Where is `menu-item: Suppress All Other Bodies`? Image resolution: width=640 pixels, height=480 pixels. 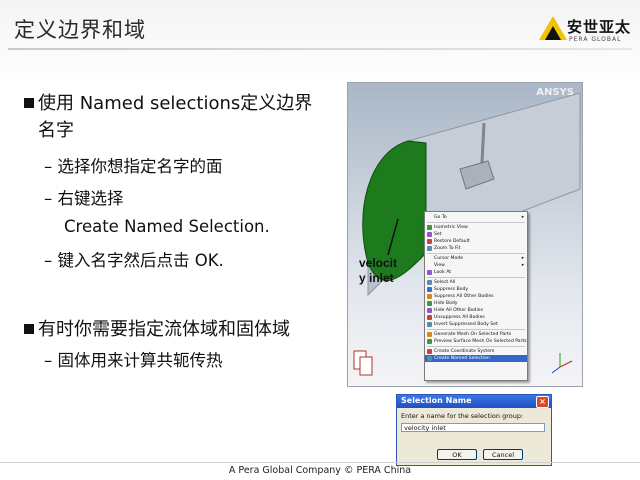 menu-item: Suppress All Other Bodies is located at coordinates (476, 296).